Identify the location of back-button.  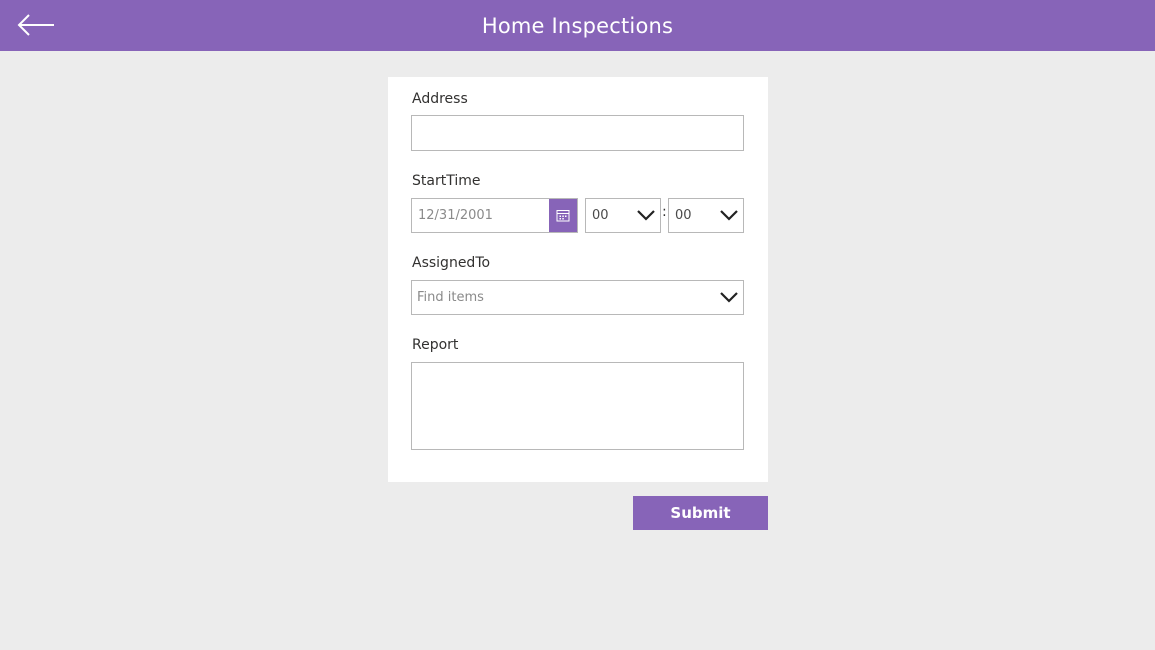
(36, 25).